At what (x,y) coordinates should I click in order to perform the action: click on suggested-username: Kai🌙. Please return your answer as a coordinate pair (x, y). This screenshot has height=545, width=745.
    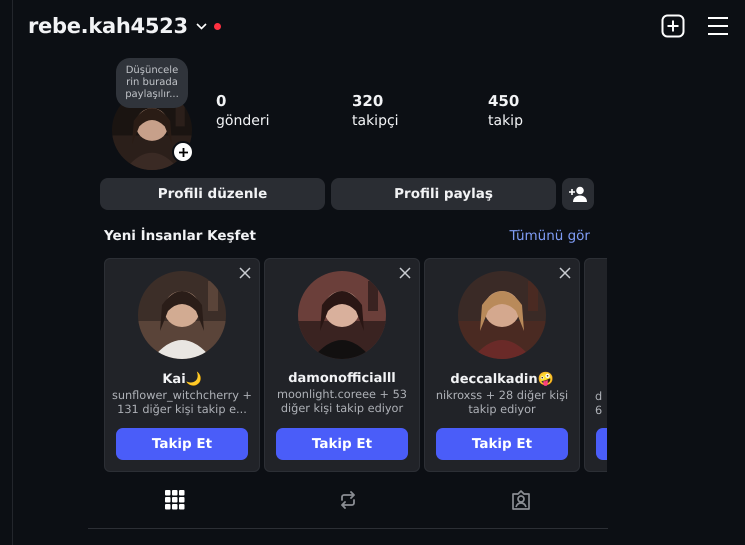
    Looking at the image, I should click on (182, 379).